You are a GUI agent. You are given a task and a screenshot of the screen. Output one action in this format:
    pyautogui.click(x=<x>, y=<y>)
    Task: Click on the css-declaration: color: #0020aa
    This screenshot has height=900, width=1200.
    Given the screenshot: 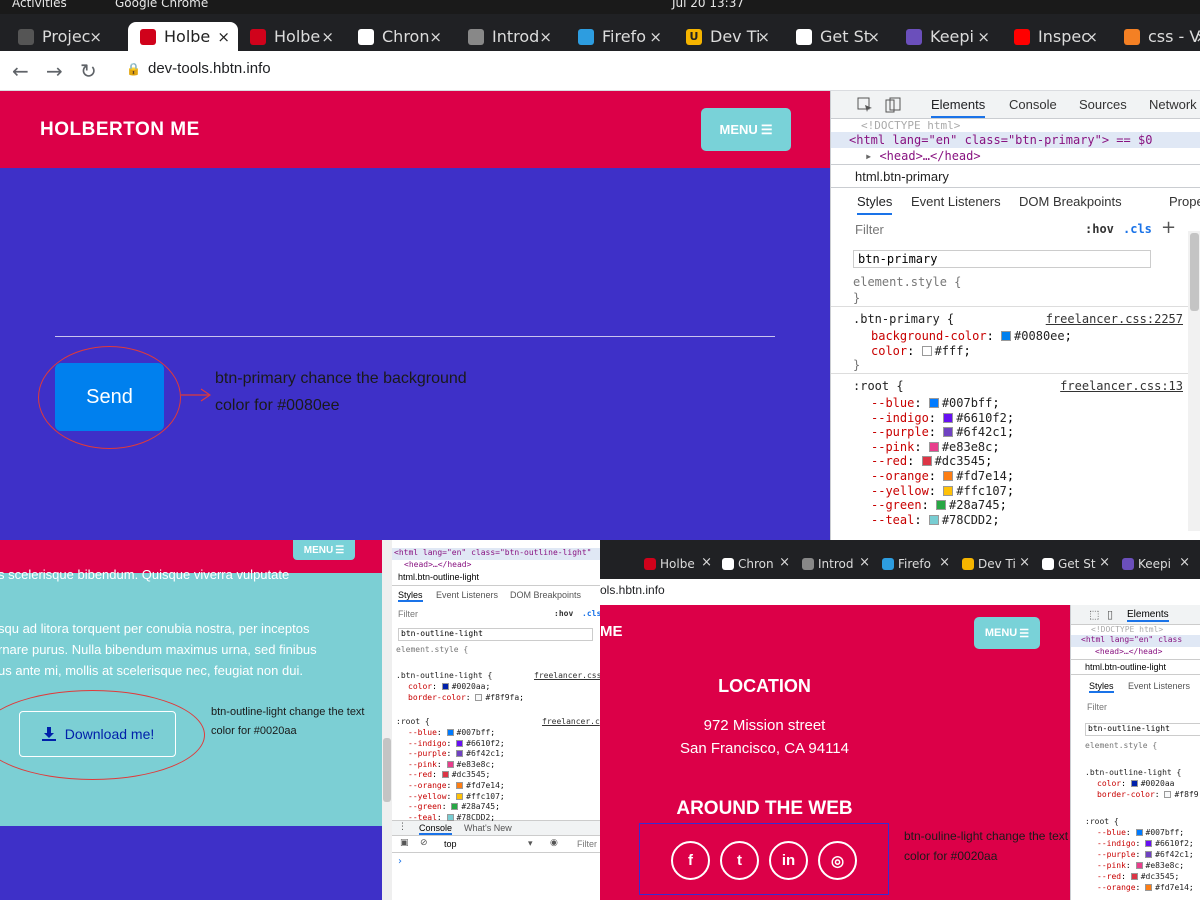 What is the action you would take?
    pyautogui.click(x=1135, y=783)
    